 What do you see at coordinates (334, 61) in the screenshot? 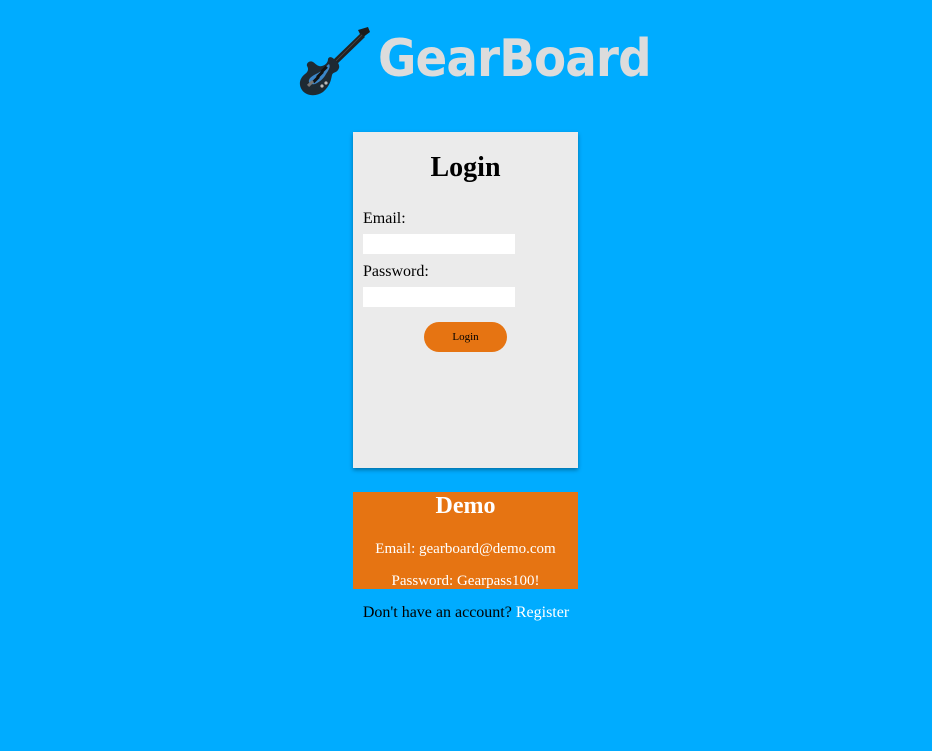
I see `electric-guitar-icon` at bounding box center [334, 61].